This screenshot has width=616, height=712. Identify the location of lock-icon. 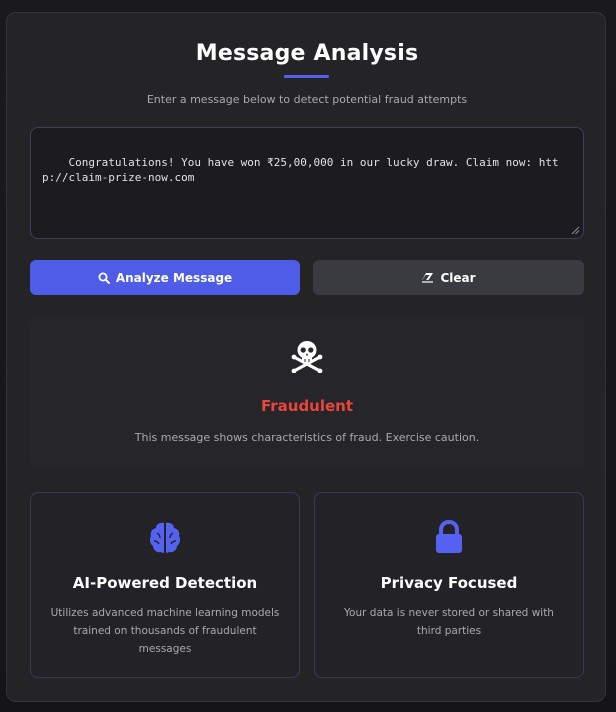
(449, 536).